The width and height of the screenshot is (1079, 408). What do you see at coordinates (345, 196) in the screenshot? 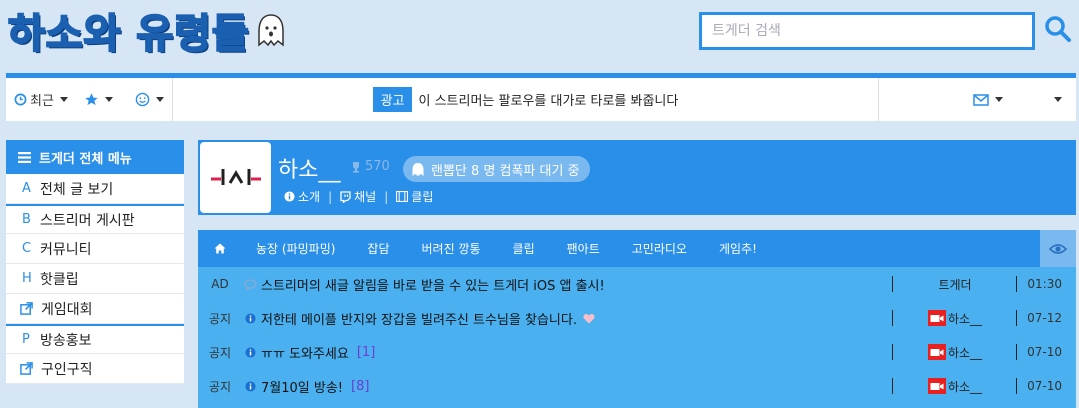
I see `twitch-icon` at bounding box center [345, 196].